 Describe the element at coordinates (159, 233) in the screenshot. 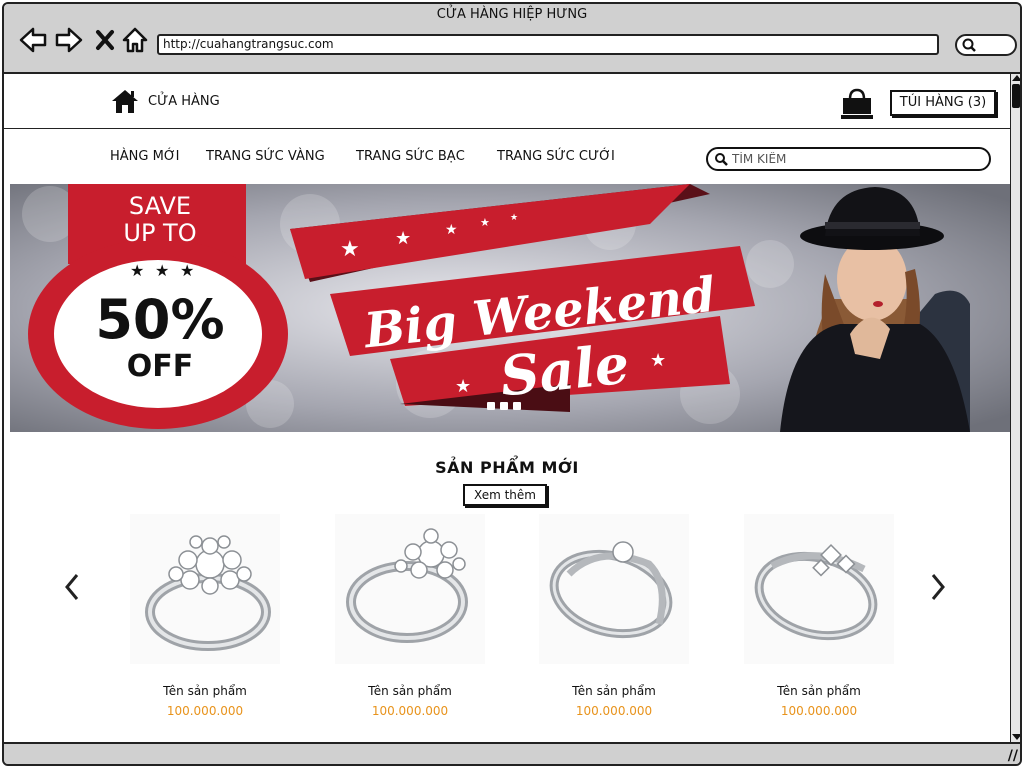

I see `save-line2: UP TO` at that location.